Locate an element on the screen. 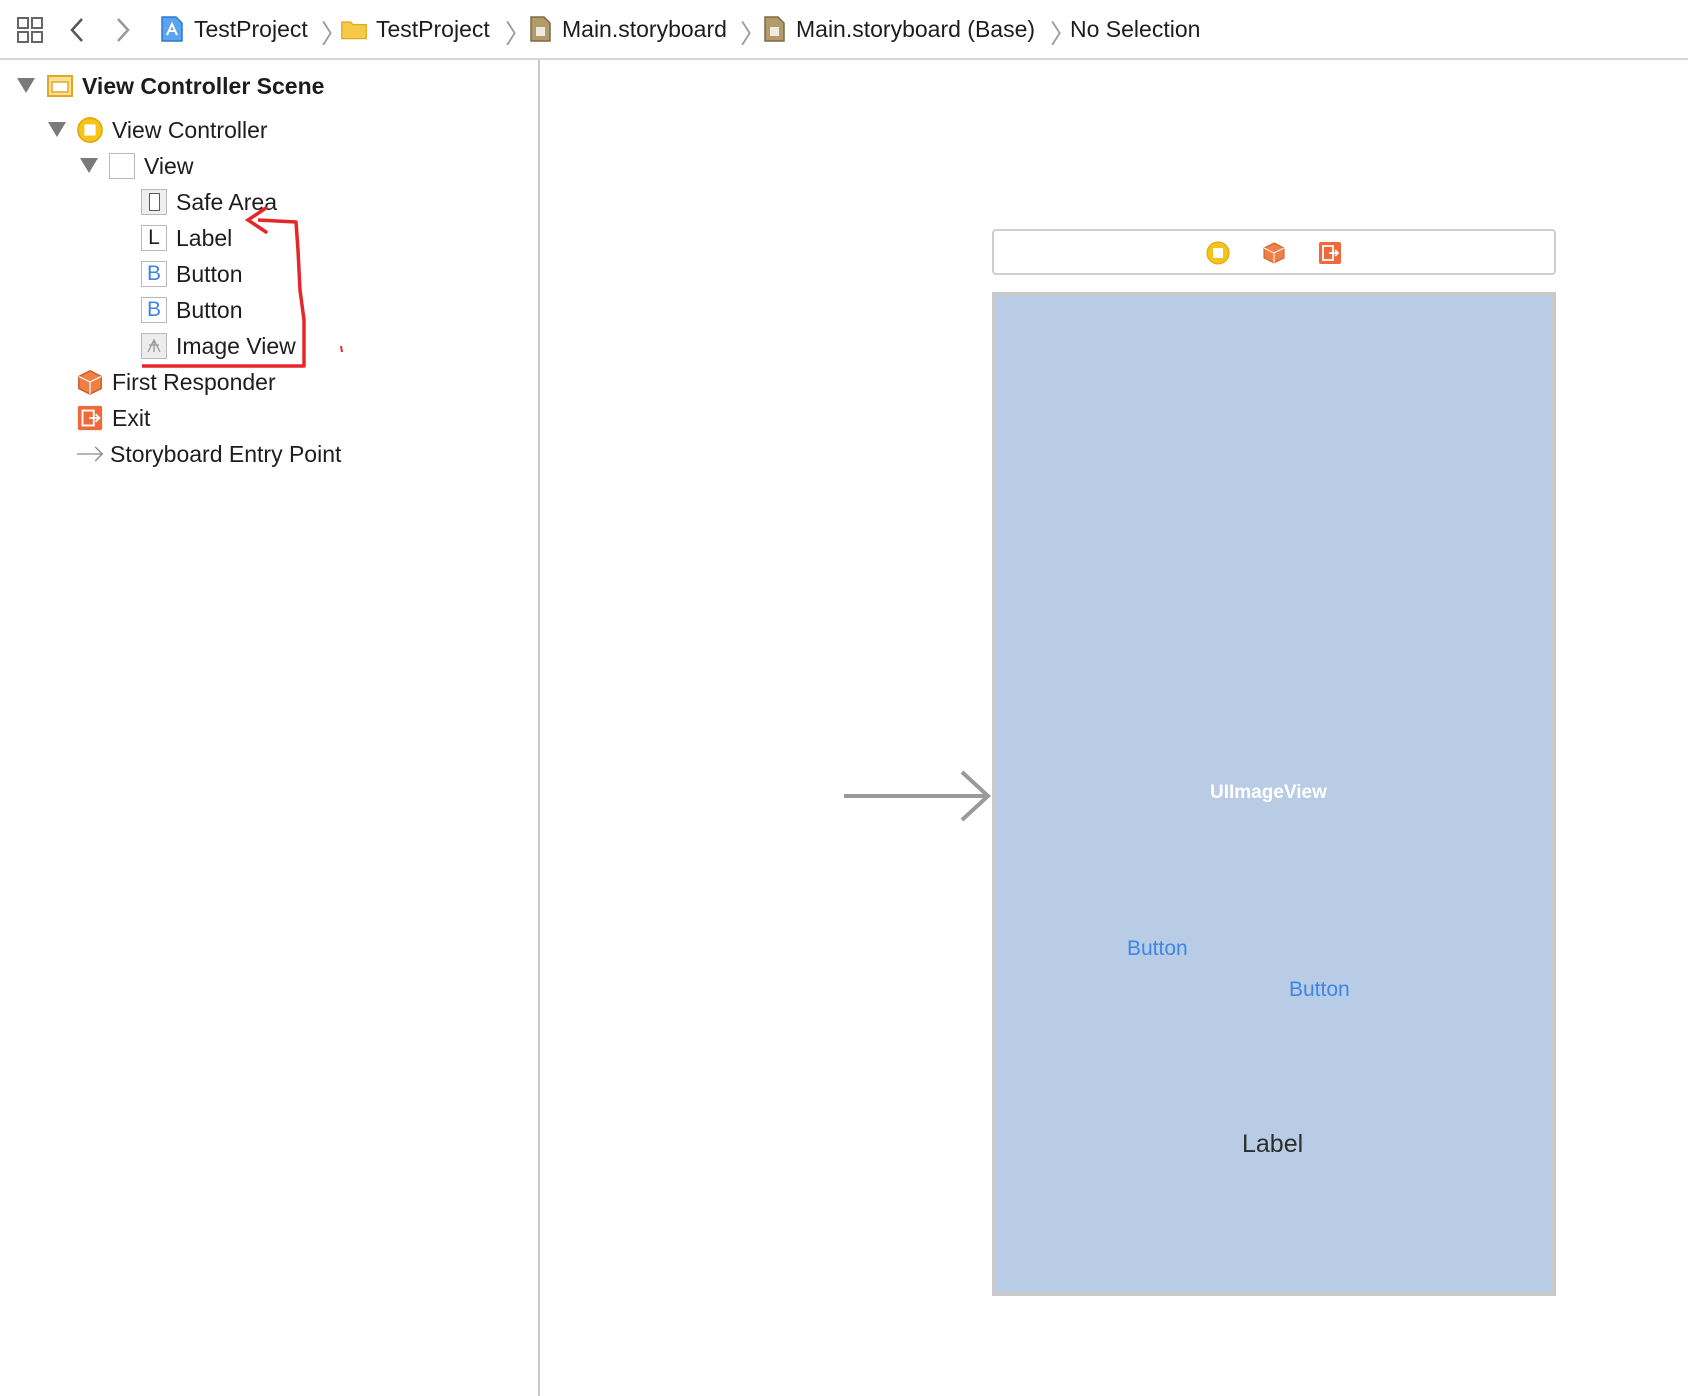 The image size is (1688, 1396). outline-item-entry-point: Storyboard Entry Point is located at coordinates (208, 454).